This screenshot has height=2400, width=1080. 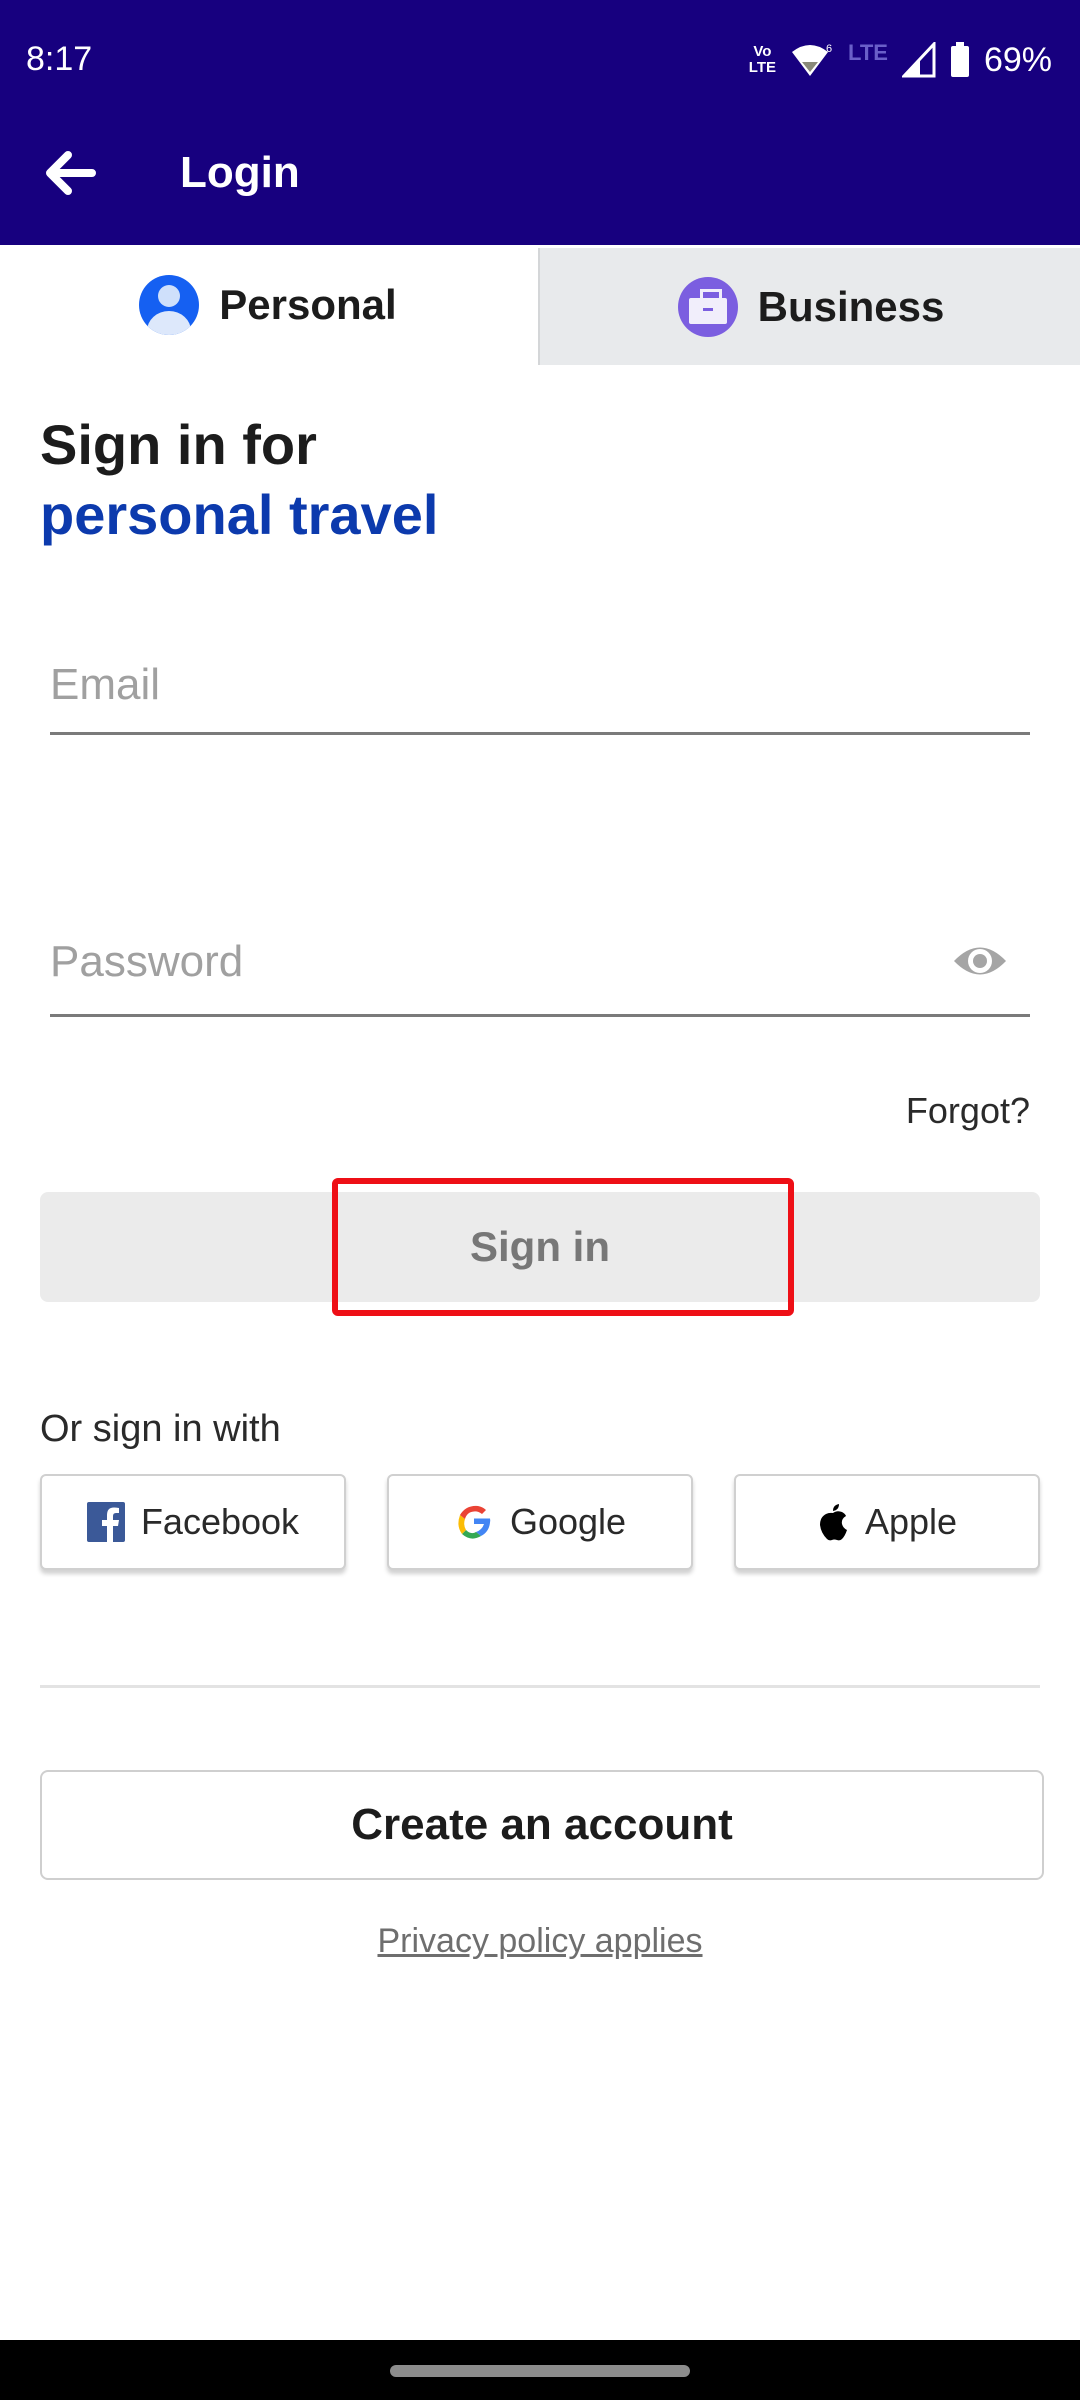 I want to click on apple-icon, so click(x=833, y=1522).